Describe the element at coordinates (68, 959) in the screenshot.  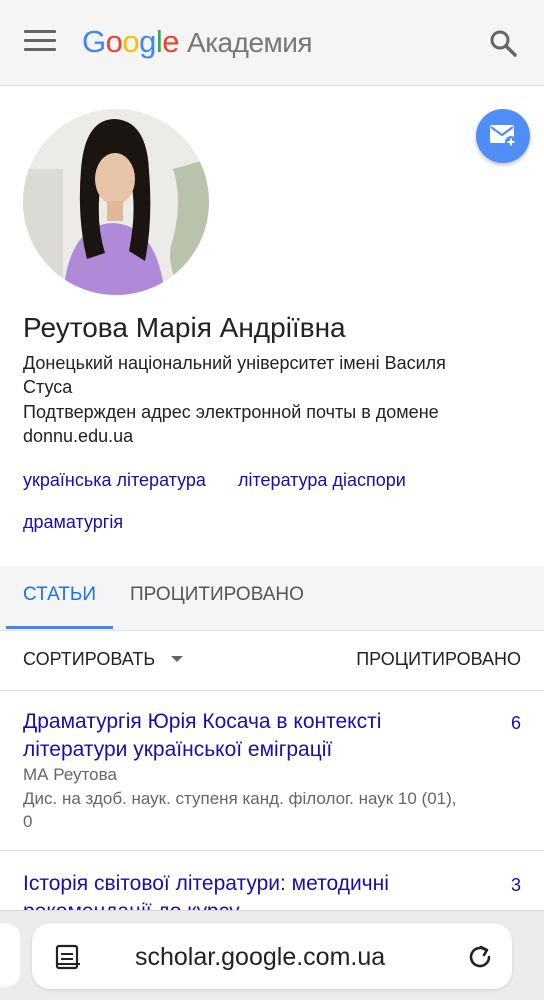
I see `reader-mode-icon` at that location.